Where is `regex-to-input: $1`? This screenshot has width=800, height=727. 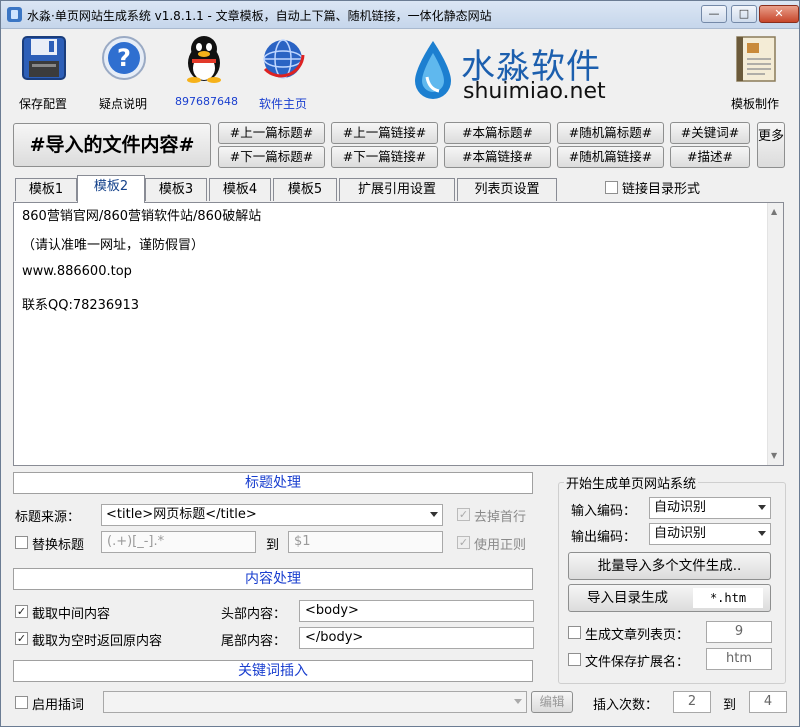
regex-to-input: $1 is located at coordinates (365, 542).